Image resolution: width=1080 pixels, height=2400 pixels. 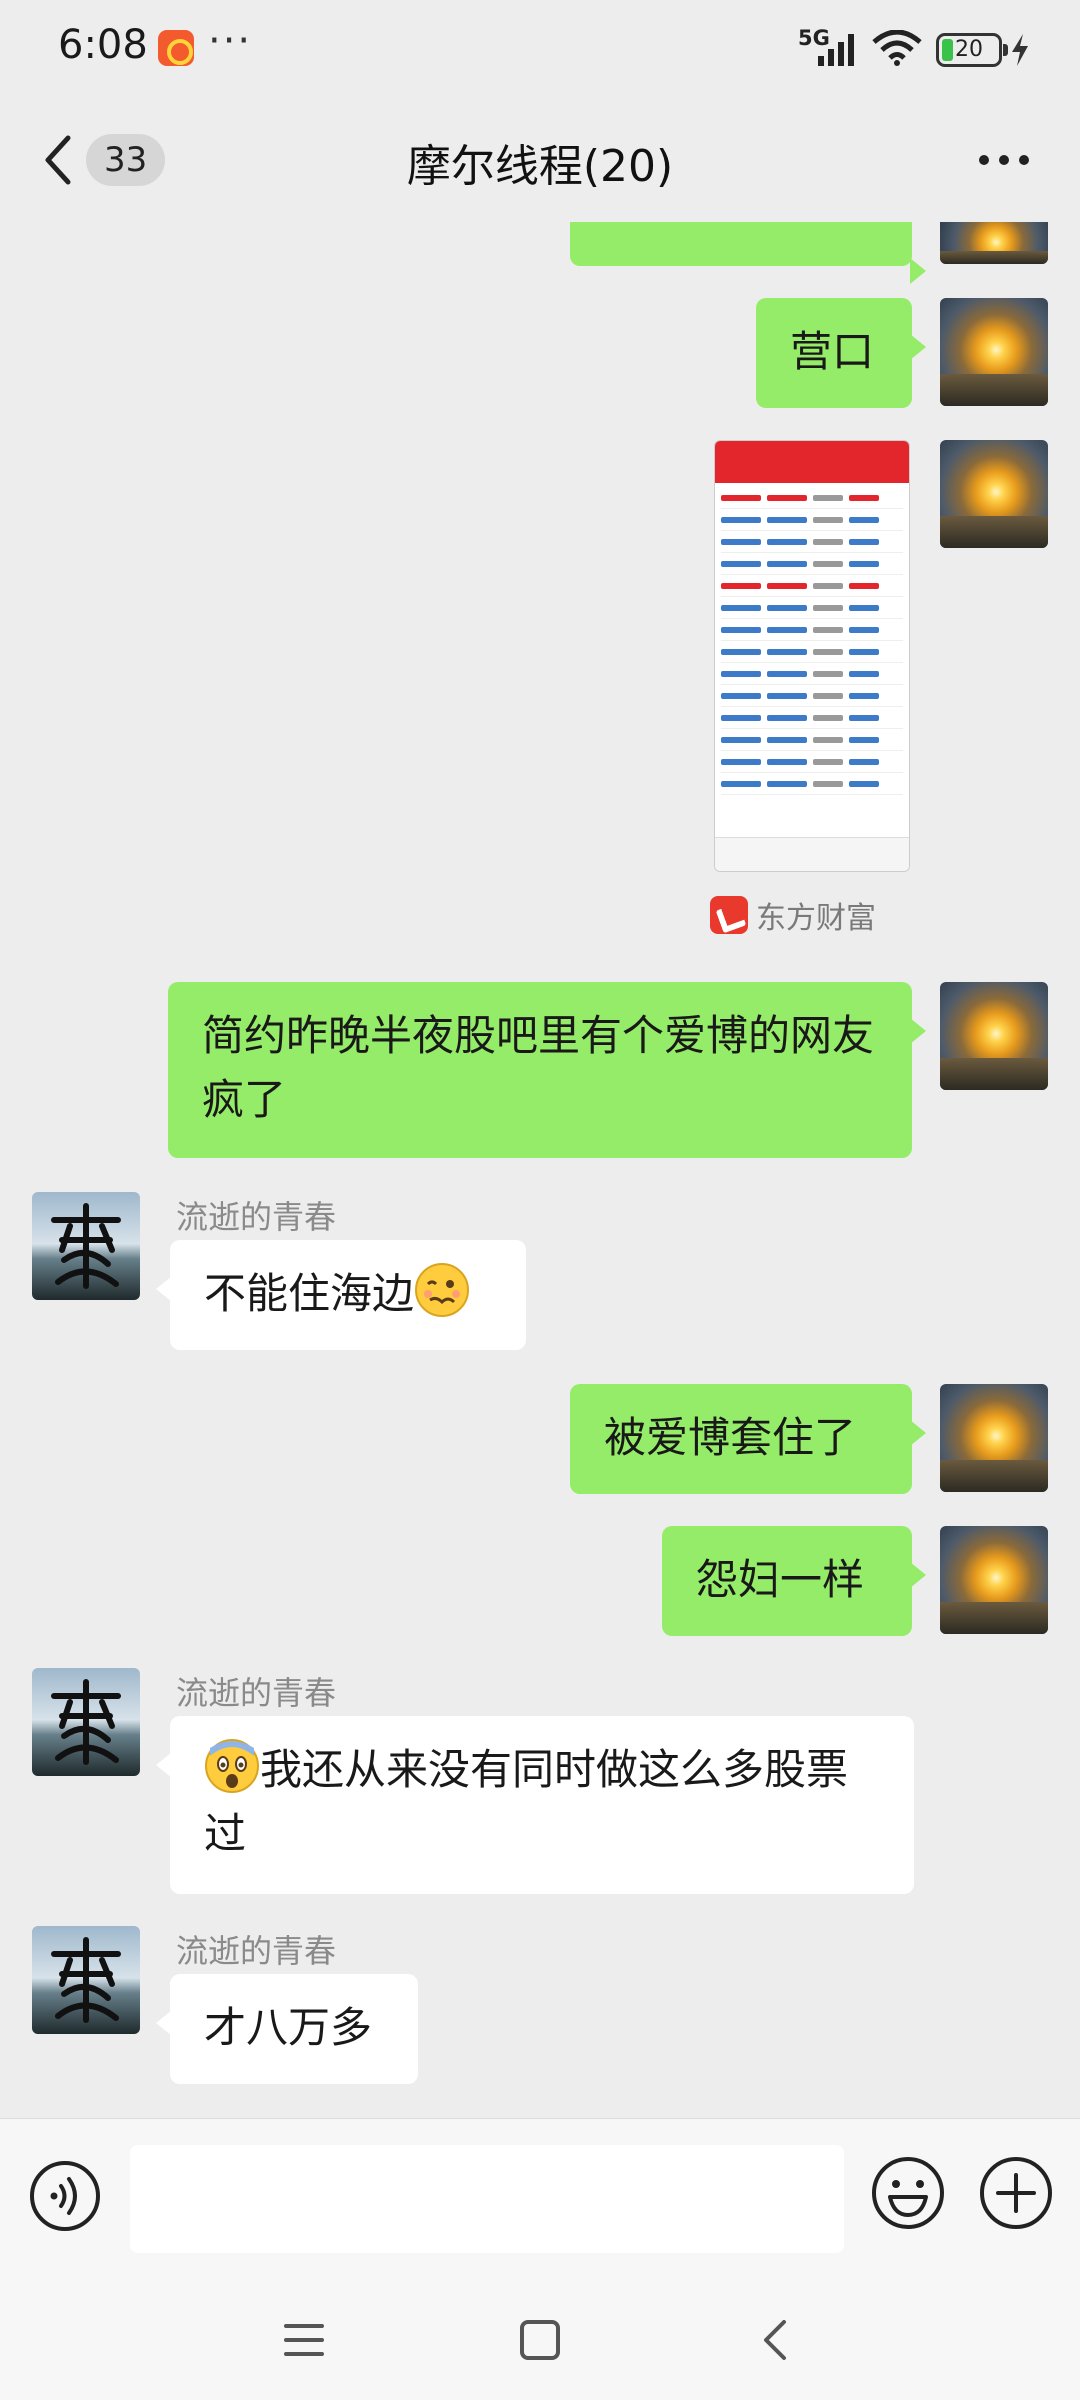 I want to click on message-bubble: 我还从来没有同时做这么多股票过, so click(x=535, y=1805).